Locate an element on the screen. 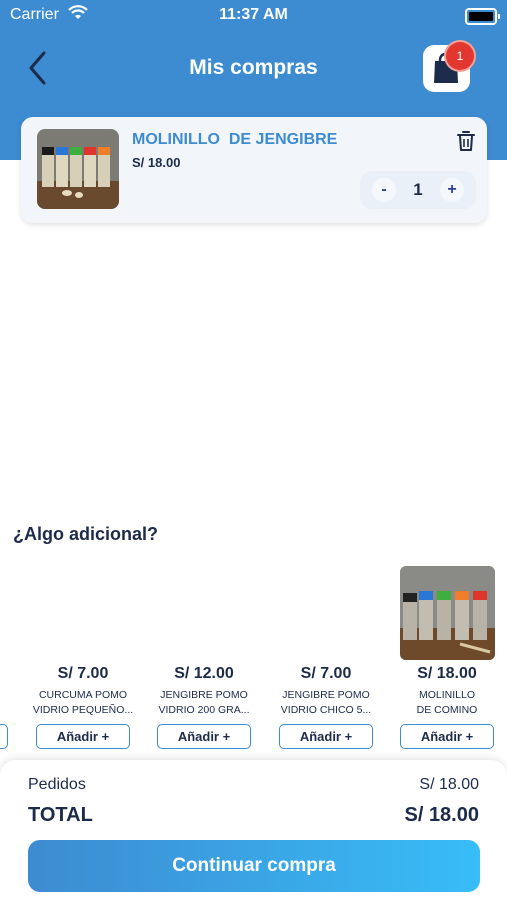 This screenshot has width=507, height=900. continue-purchase-button: Continuar compra is located at coordinates (254, 866).